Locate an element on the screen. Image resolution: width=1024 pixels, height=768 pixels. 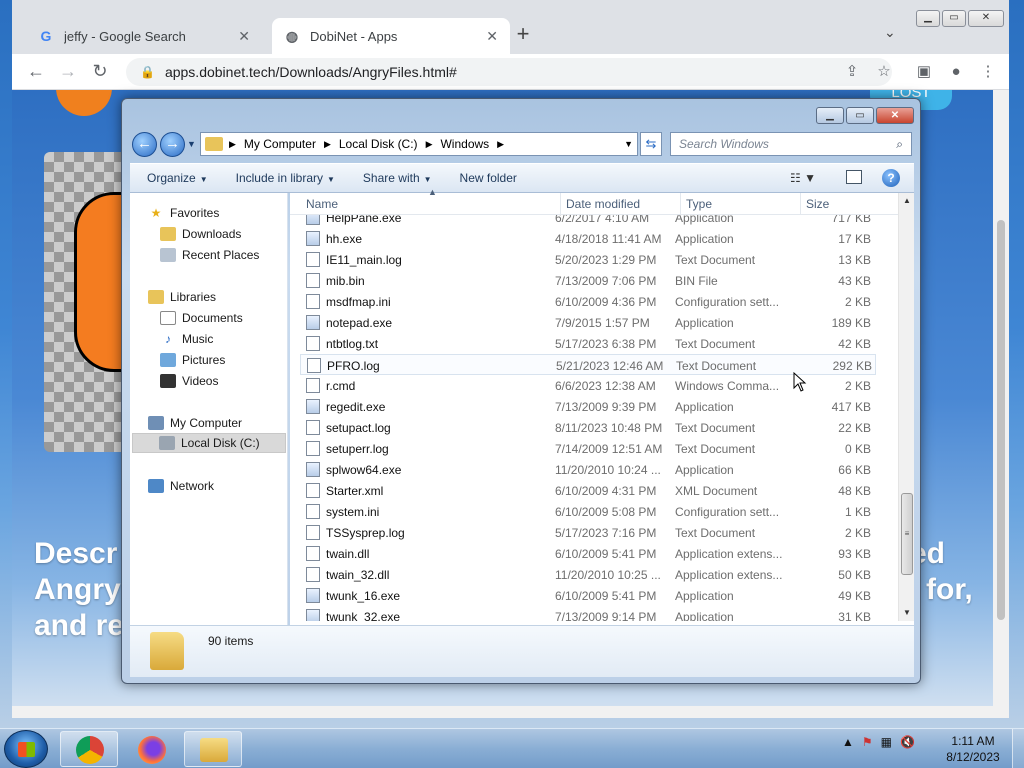
share-icon: ⇪ is located at coordinates (852, 72).